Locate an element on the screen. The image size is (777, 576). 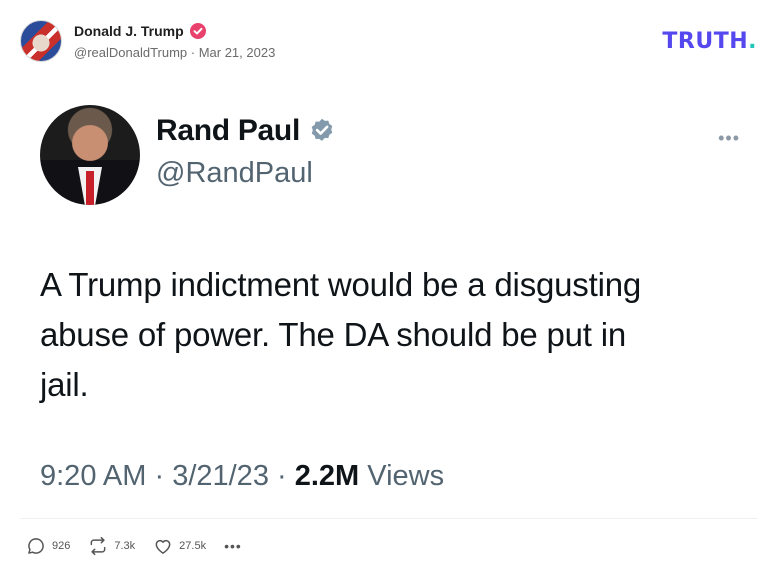
tweet-views-label: Views is located at coordinates (402, 476).